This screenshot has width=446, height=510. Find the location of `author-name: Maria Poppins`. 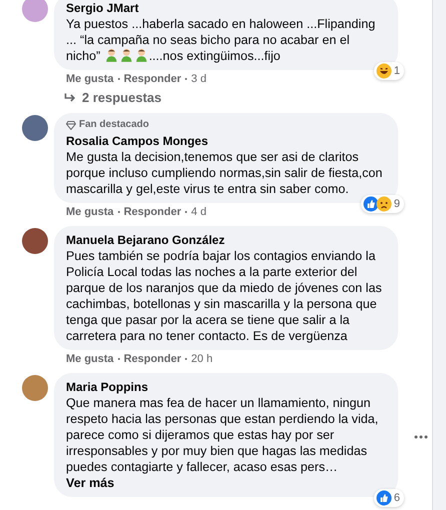

author-name: Maria Poppins is located at coordinates (107, 387).